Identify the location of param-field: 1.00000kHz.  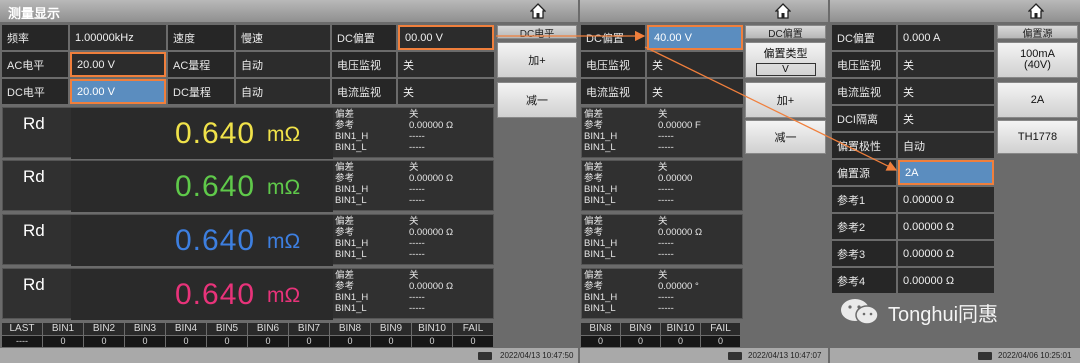
(118, 37).